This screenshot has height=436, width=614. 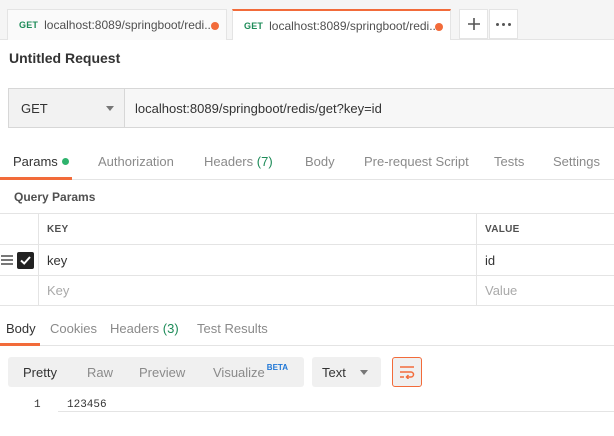 I want to click on key-placeholder: Key, so click(x=58, y=290).